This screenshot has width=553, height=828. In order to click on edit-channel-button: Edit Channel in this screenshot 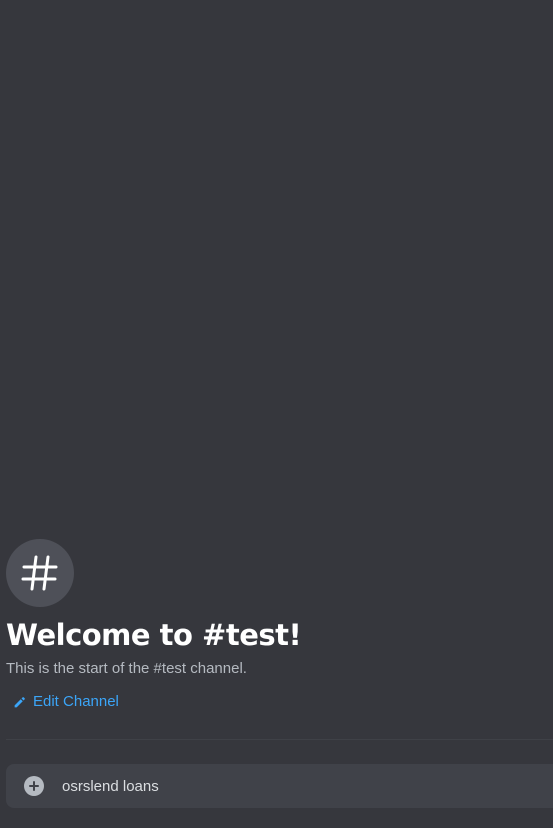, I will do `click(66, 702)`.